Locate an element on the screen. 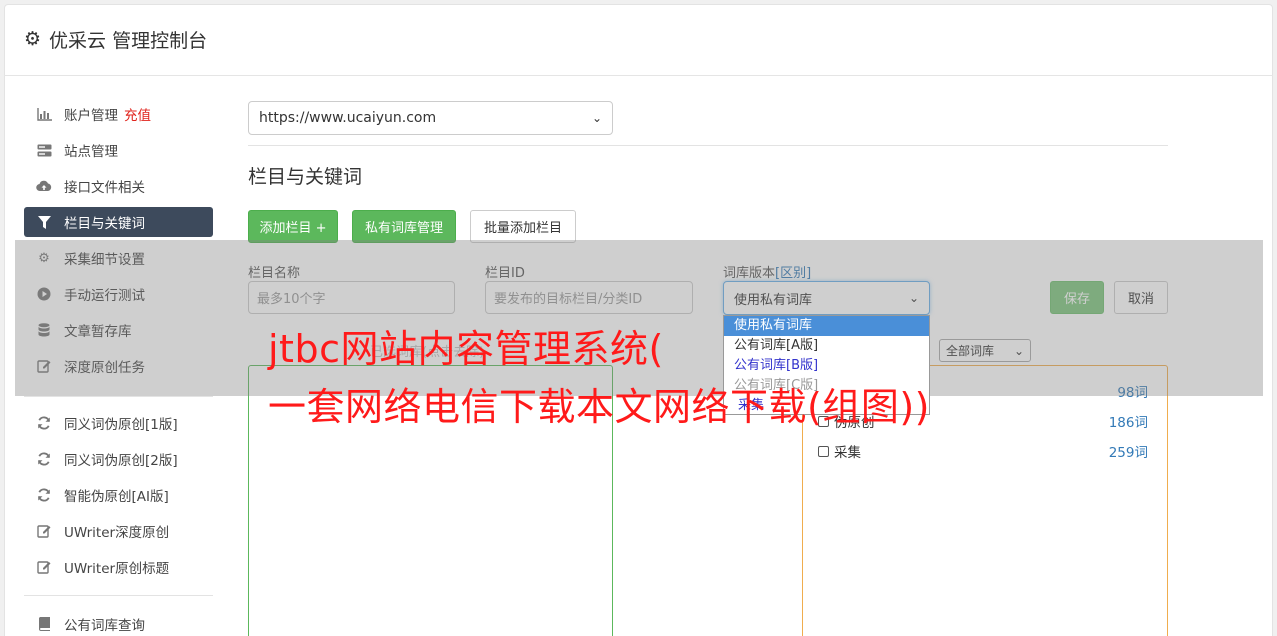 The width and height of the screenshot is (1277, 636). sidebar-item-uwriter-deep: UWriter深度原创 is located at coordinates (118, 531).